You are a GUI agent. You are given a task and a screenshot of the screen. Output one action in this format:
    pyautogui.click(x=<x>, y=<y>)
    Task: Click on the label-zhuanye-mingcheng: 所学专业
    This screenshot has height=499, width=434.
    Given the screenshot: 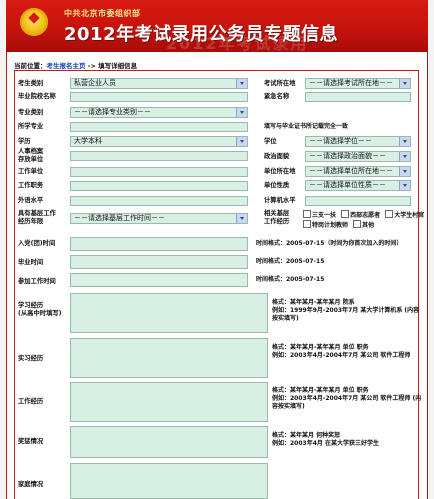 What is the action you would take?
    pyautogui.click(x=31, y=126)
    